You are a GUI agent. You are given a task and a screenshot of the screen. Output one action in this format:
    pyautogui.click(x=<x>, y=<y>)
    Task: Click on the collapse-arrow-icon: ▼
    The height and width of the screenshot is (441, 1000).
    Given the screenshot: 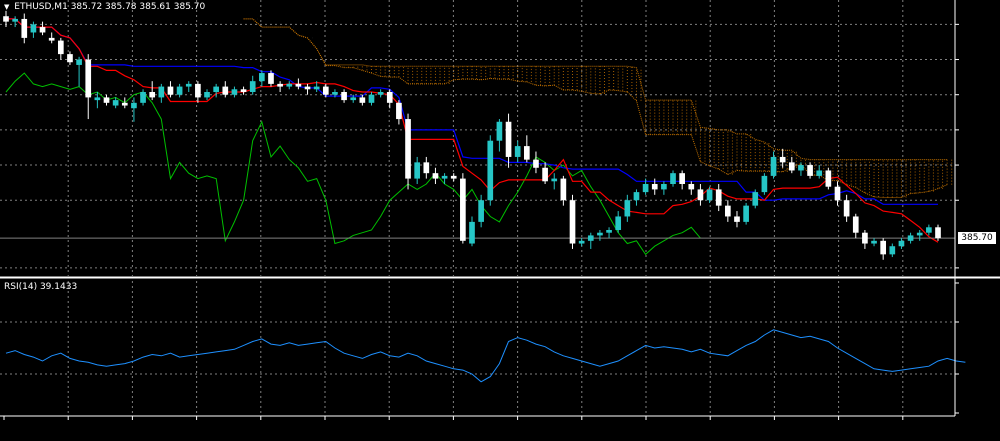 What is the action you would take?
    pyautogui.click(x=6, y=7)
    